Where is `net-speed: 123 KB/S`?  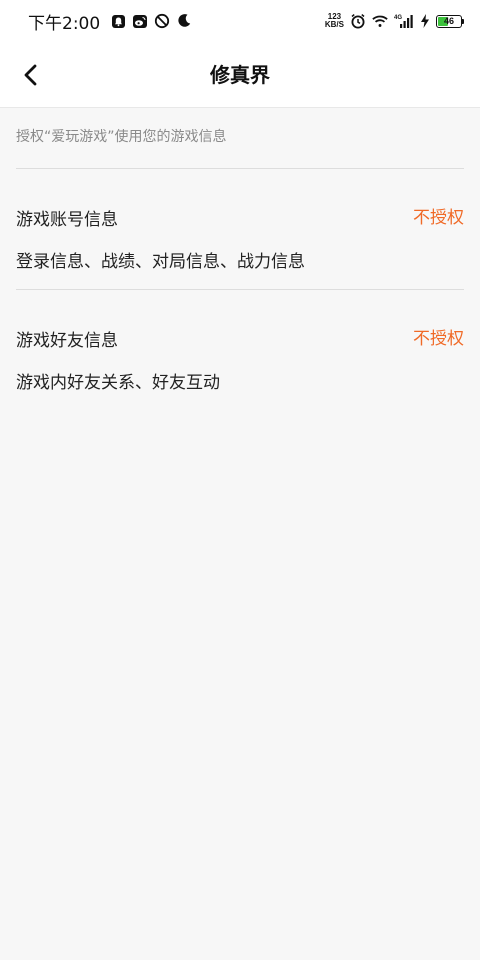
net-speed: 123 KB/S is located at coordinates (334, 21).